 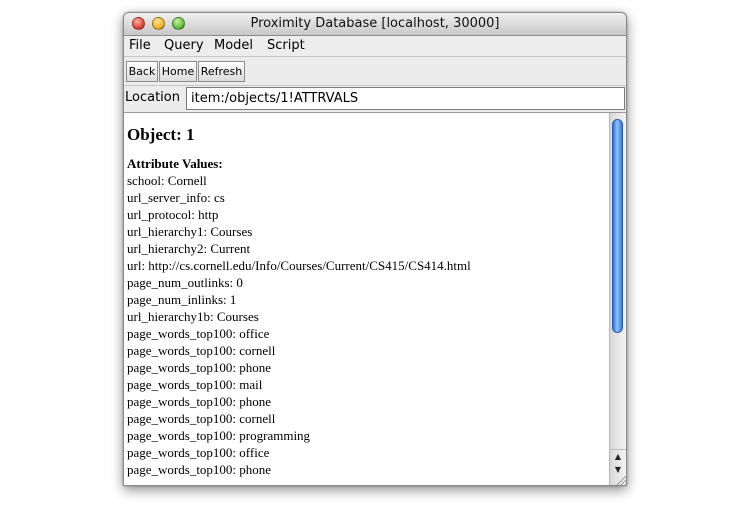 I want to click on attribute-values-heading: Attribute Values:, so click(x=175, y=163).